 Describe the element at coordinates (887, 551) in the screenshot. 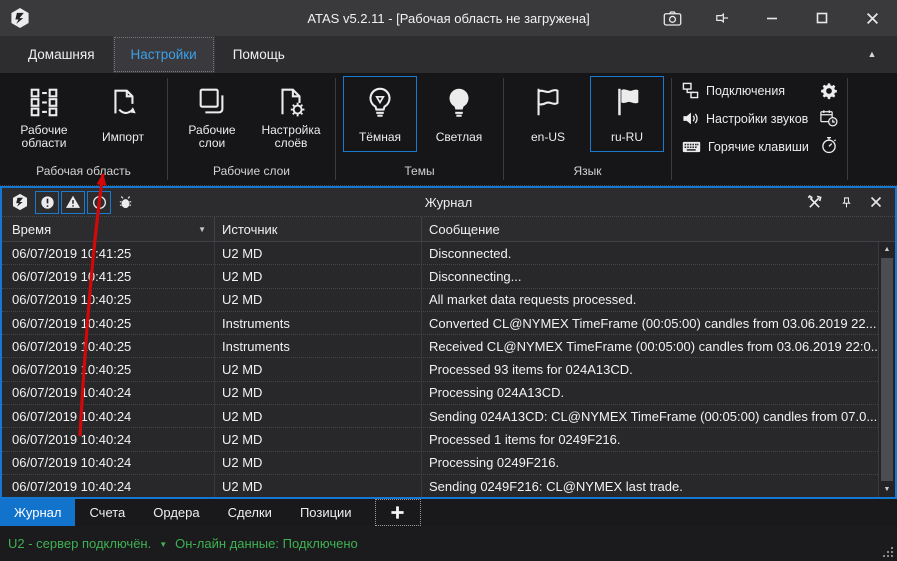

I see `resize-grip` at that location.